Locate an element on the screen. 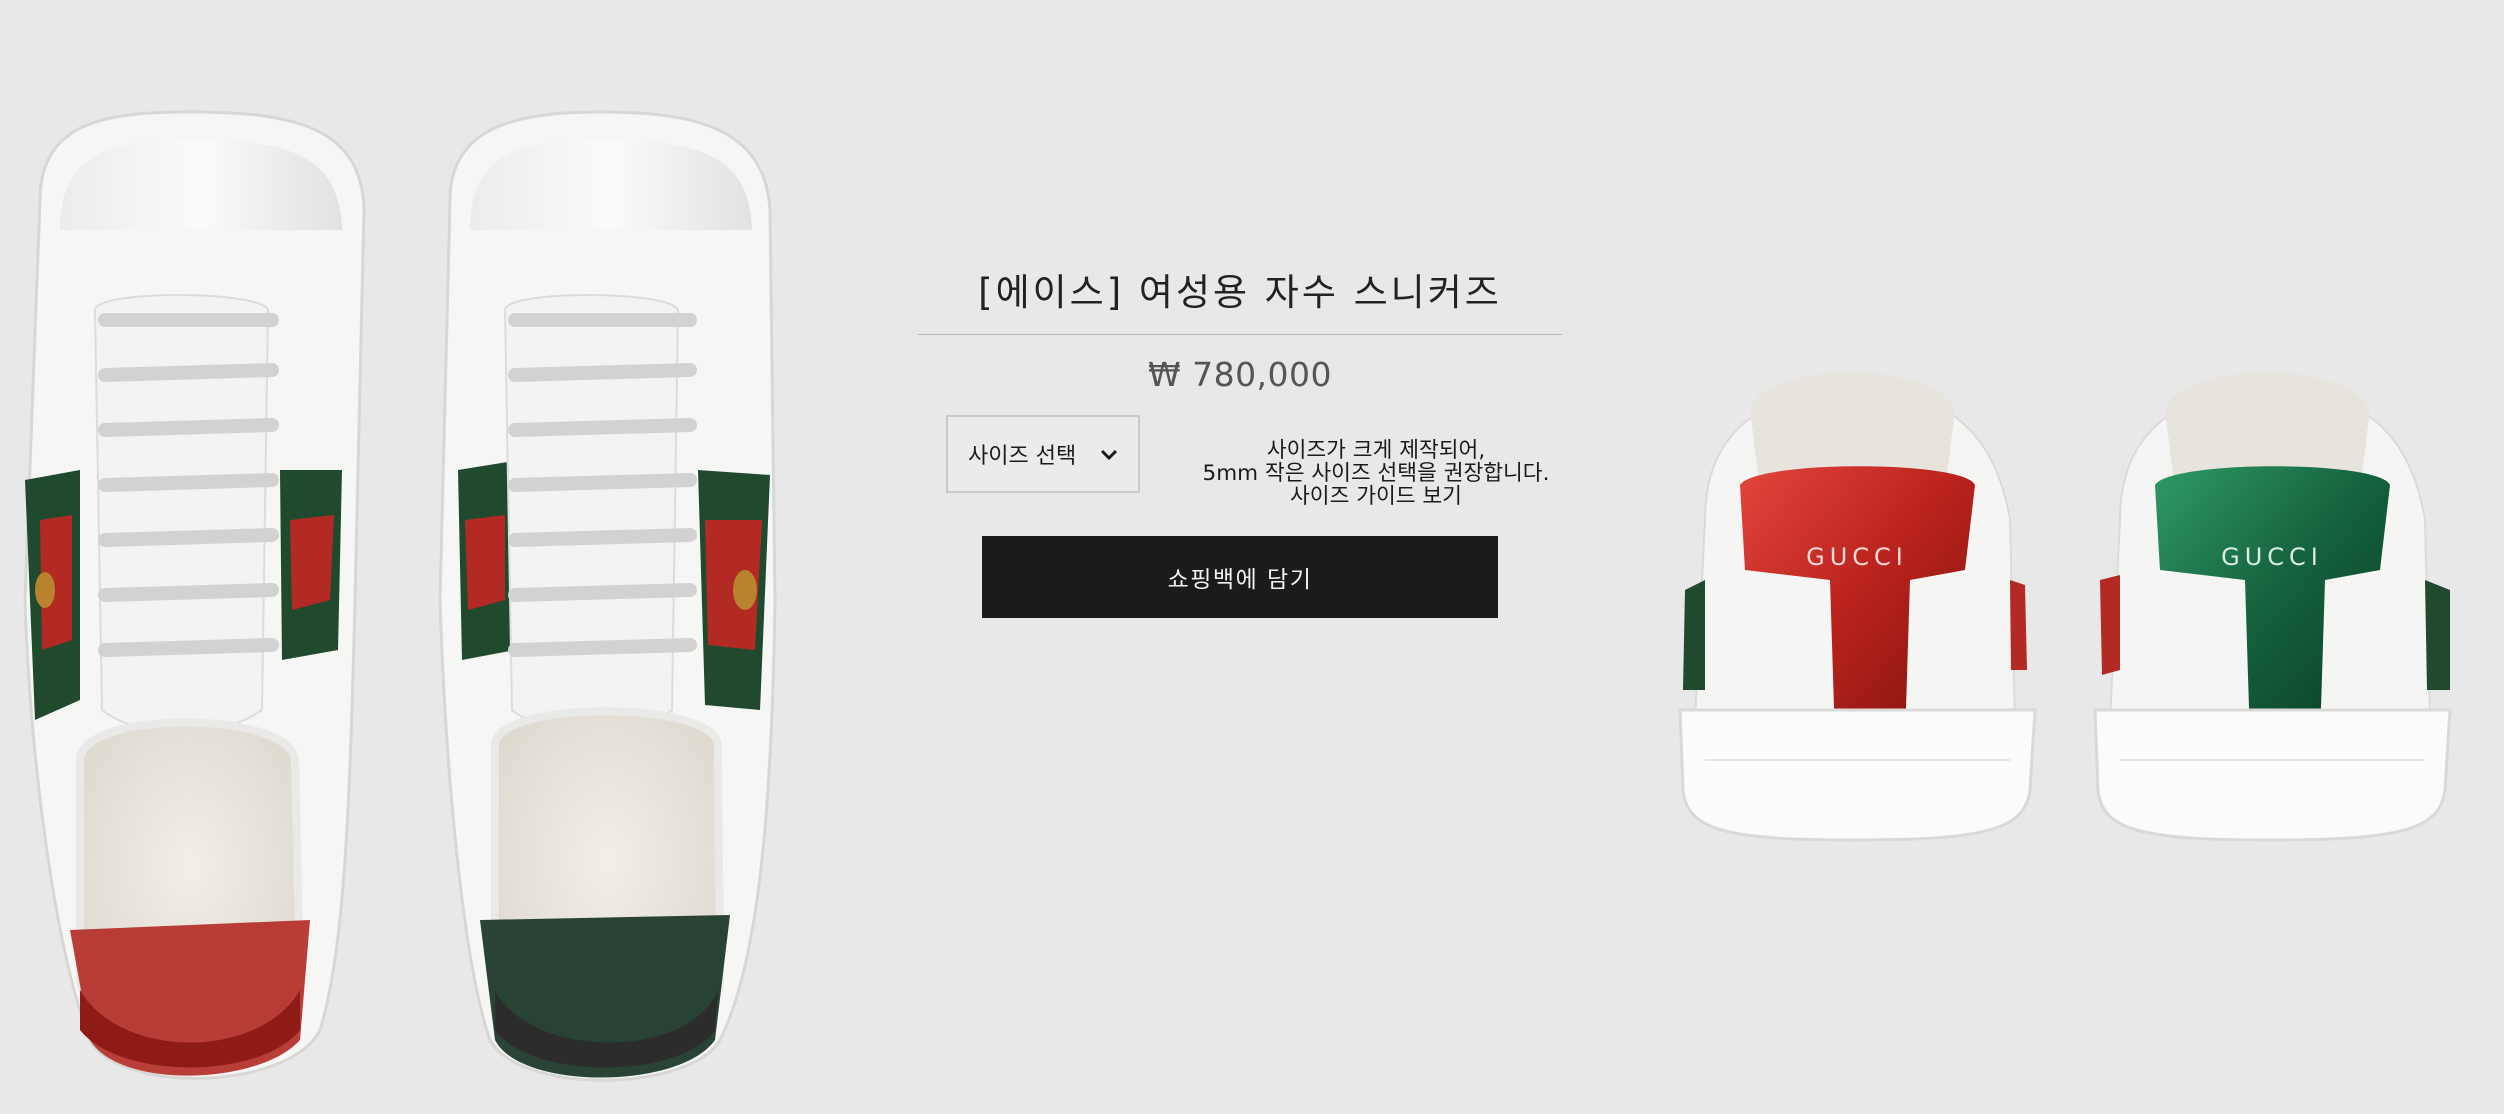  size-note-line-1: 사이즈가 크게 제작되어, is located at coordinates (1376, 450).